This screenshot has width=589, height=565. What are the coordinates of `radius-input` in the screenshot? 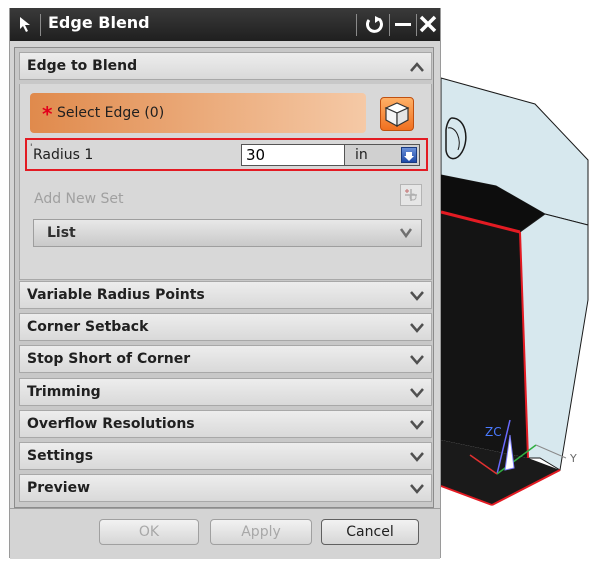 It's located at (293, 155).